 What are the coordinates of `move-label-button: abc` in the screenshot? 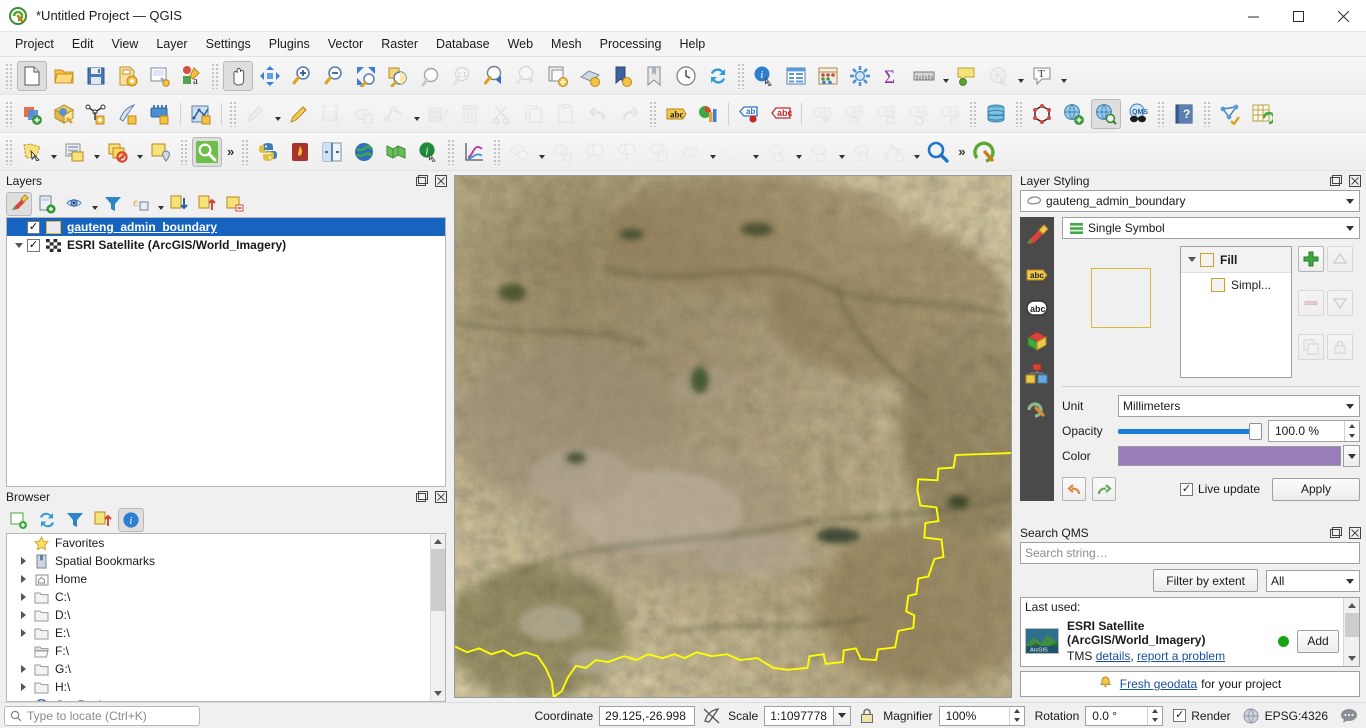 It's located at (886, 114).